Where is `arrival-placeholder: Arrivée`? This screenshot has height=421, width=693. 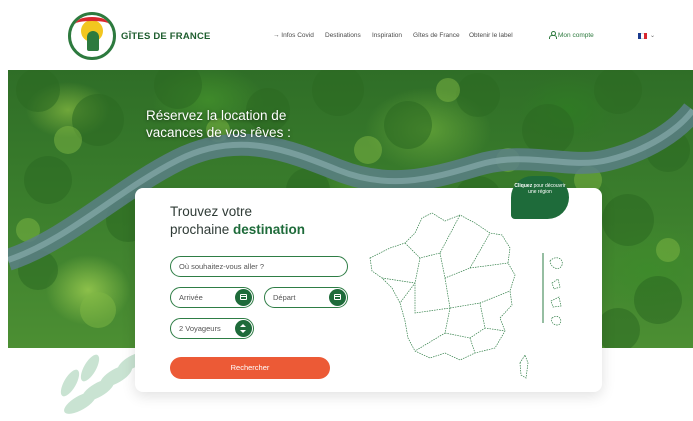
arrival-placeholder: Arrivée is located at coordinates (191, 297).